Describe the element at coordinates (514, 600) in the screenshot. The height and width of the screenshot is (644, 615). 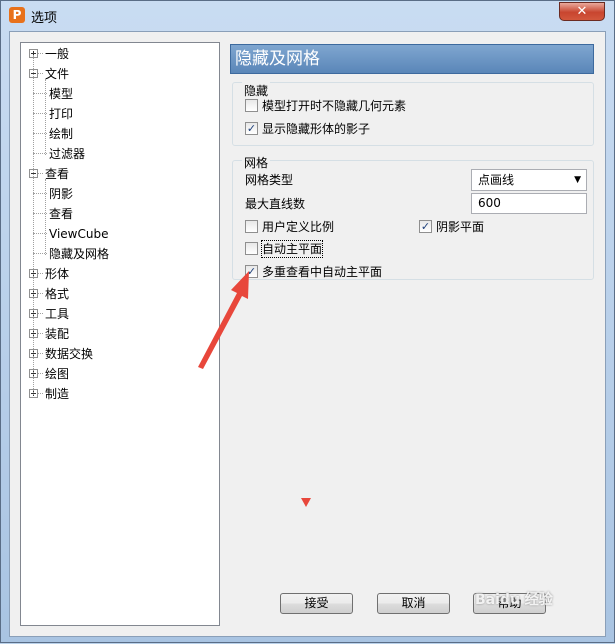
I see `watermark: Baidu 经验` at that location.